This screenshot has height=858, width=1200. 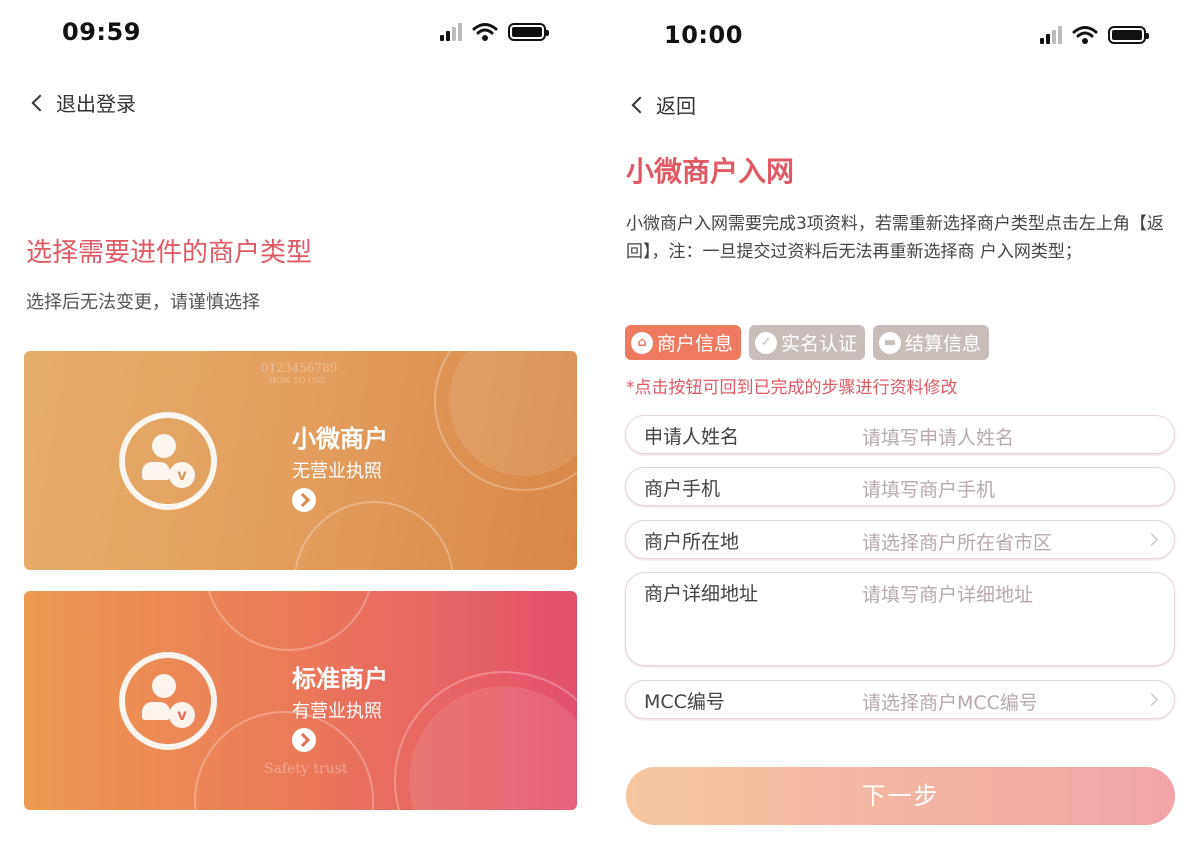 I want to click on mcc-code-select: MCC编号 请选择商户MCC编号, so click(x=900, y=699).